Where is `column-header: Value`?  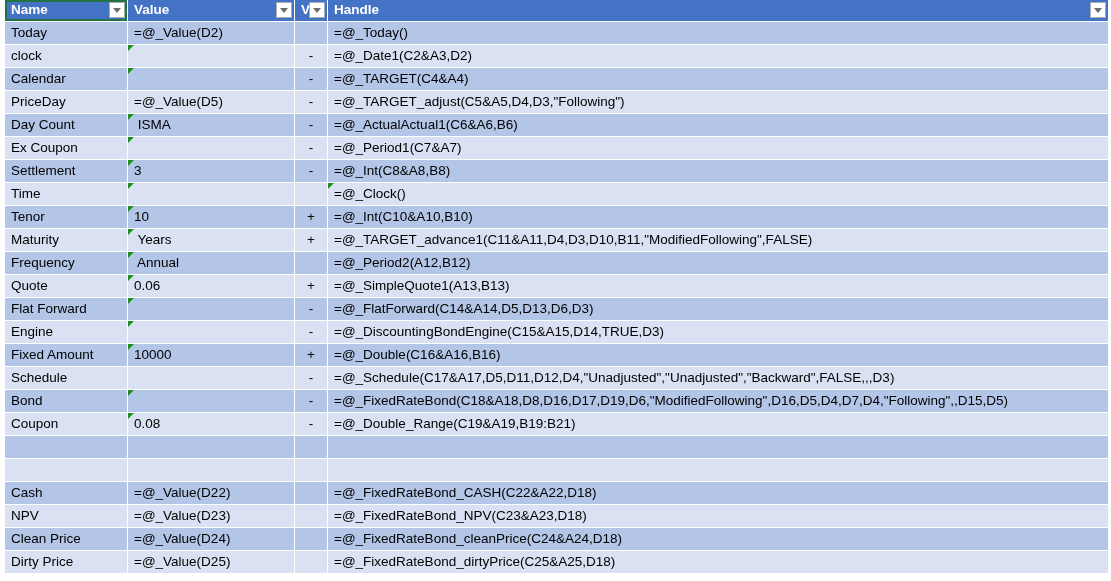 column-header: Value is located at coordinates (211, 10).